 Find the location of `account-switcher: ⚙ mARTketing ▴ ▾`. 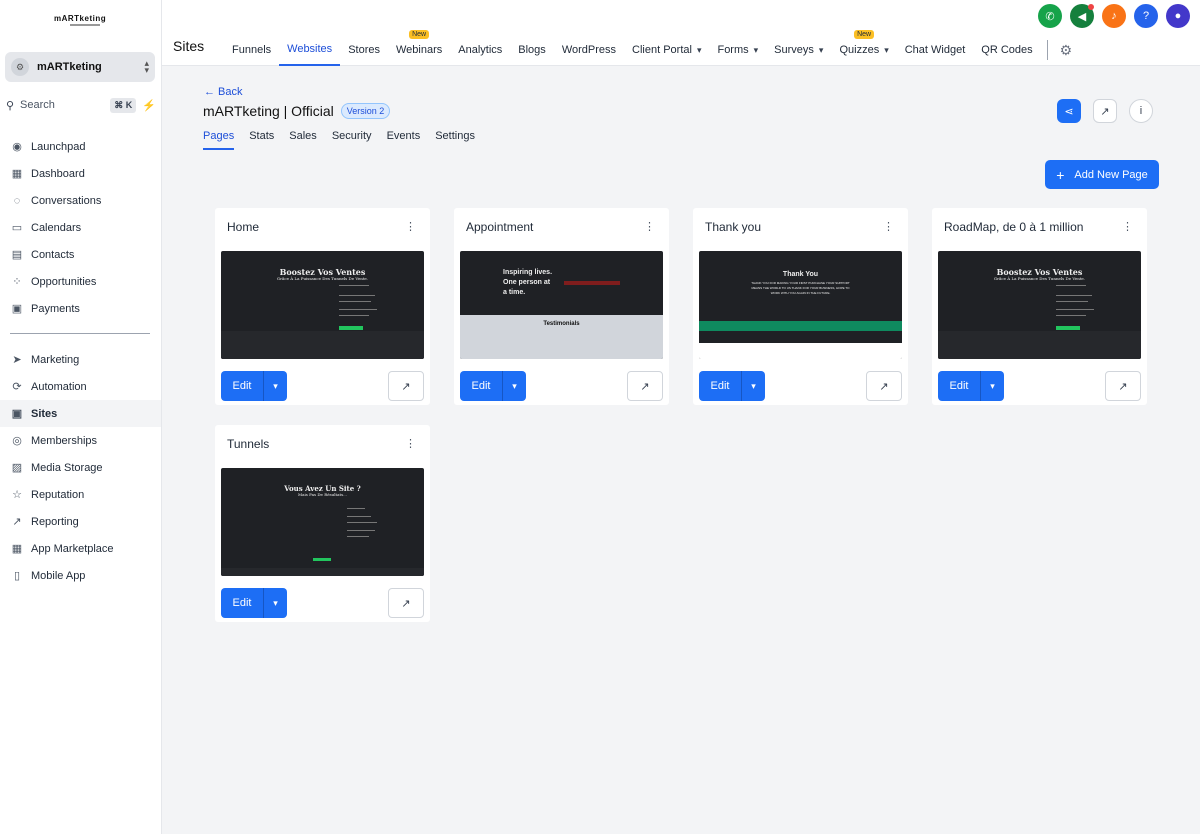

account-switcher: ⚙ mARTketing ▴ ▾ is located at coordinates (80, 67).